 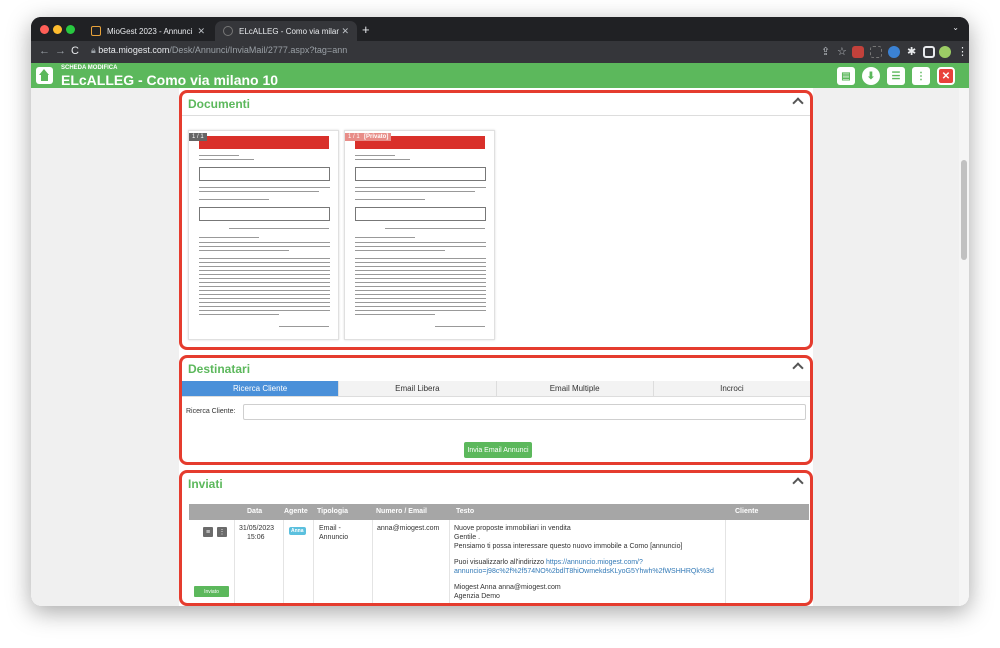 What do you see at coordinates (871, 76) in the screenshot?
I see `download-button: ⬇` at bounding box center [871, 76].